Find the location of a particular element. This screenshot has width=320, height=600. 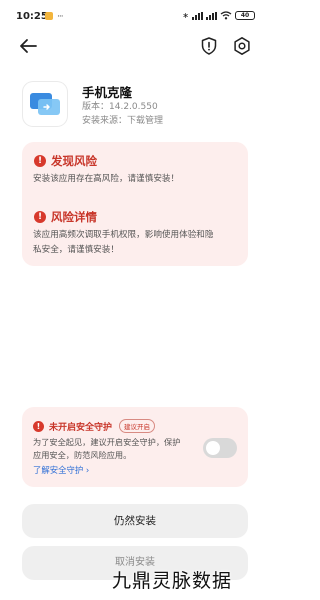

security-guard-line: 应用安全，防范风险应用。 is located at coordinates (82, 455).